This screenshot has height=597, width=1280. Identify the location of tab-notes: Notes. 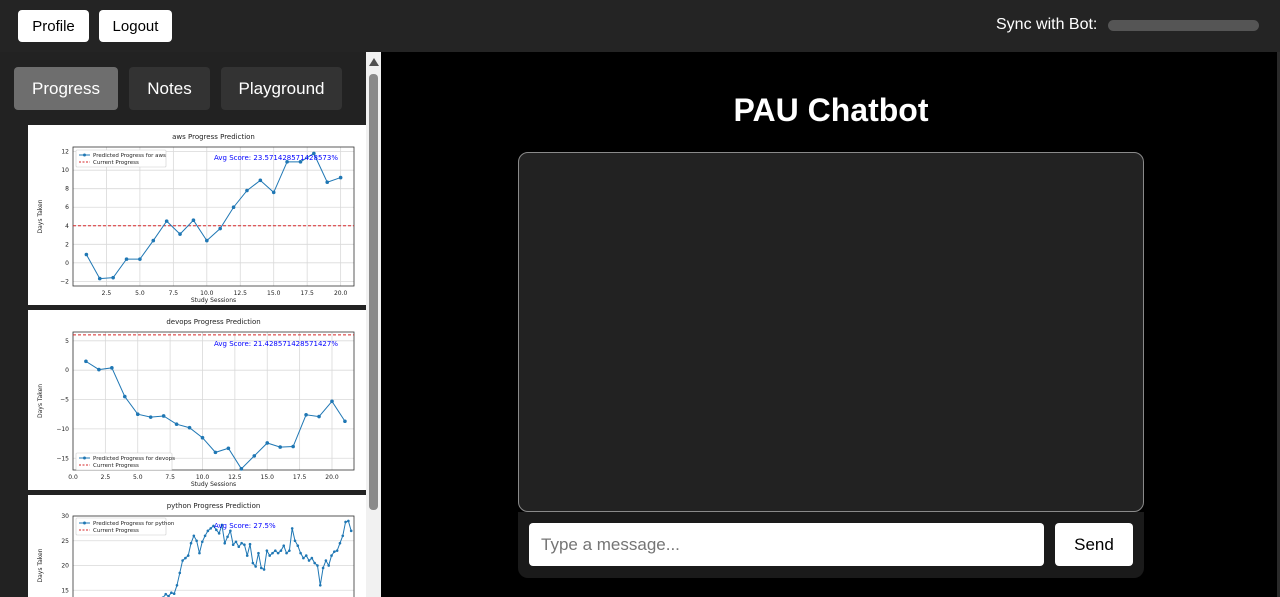
(169, 88).